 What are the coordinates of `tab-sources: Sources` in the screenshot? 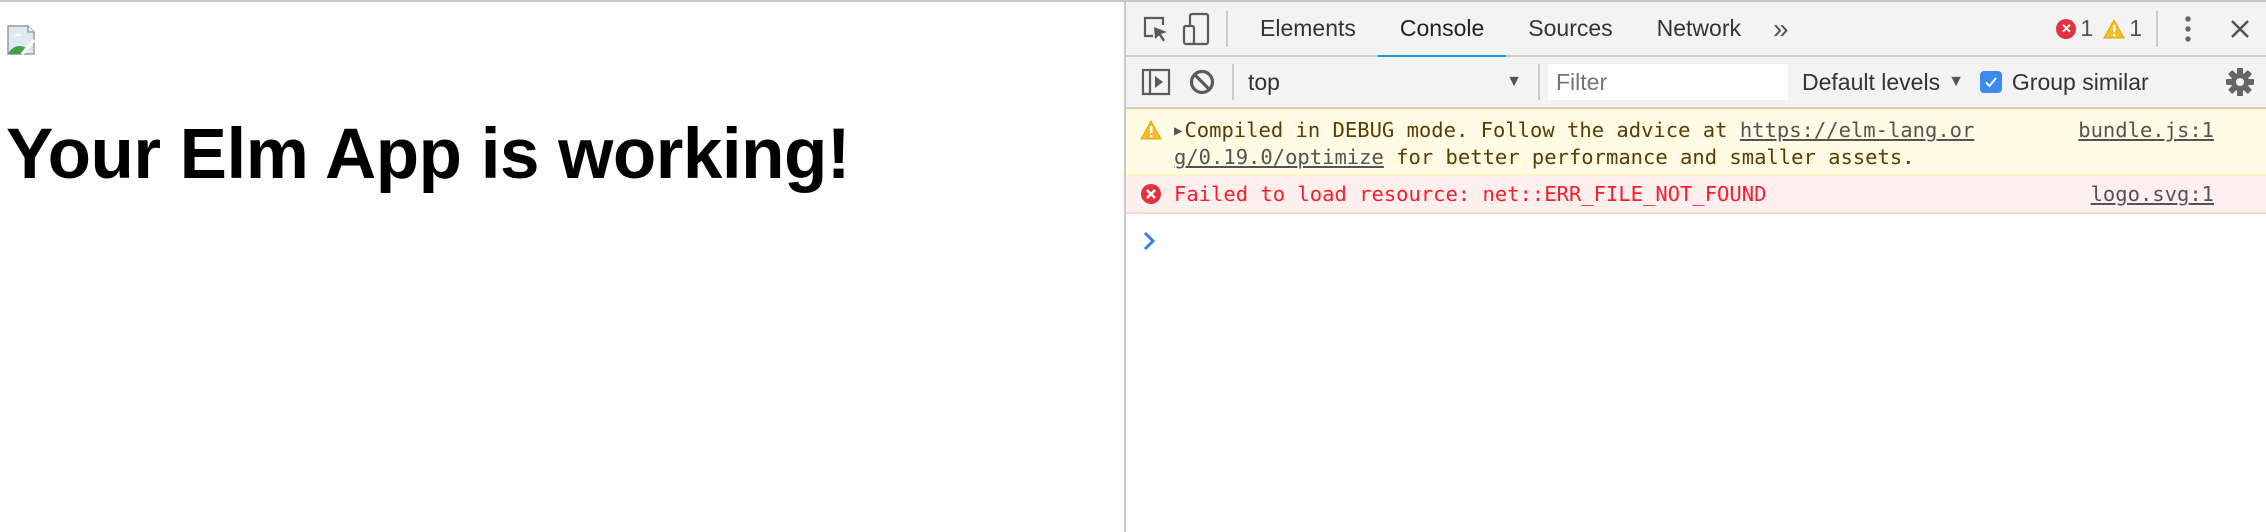 It's located at (1570, 28).